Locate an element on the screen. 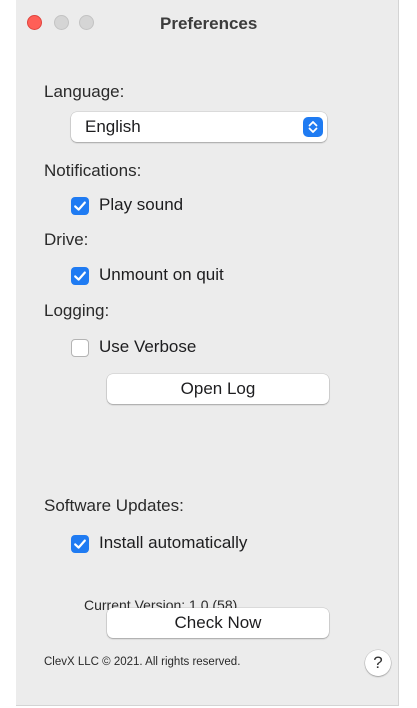 The width and height of the screenshot is (417, 708). use-verbose-label: Use Verbose is located at coordinates (148, 346).